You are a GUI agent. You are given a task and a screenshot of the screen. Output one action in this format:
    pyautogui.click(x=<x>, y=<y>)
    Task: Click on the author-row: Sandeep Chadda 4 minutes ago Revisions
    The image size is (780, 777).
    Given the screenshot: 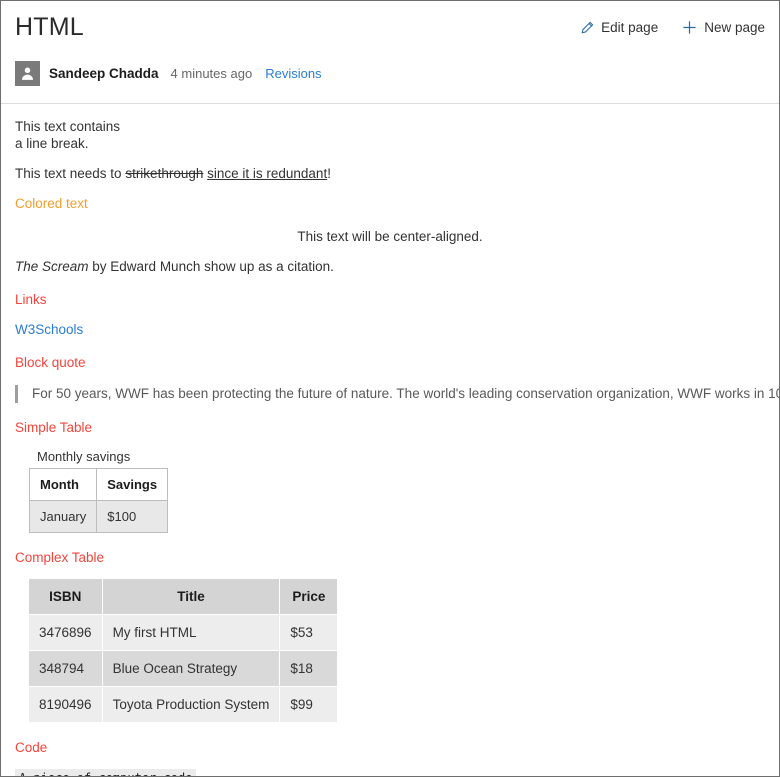 What is the action you would take?
    pyautogui.click(x=390, y=66)
    